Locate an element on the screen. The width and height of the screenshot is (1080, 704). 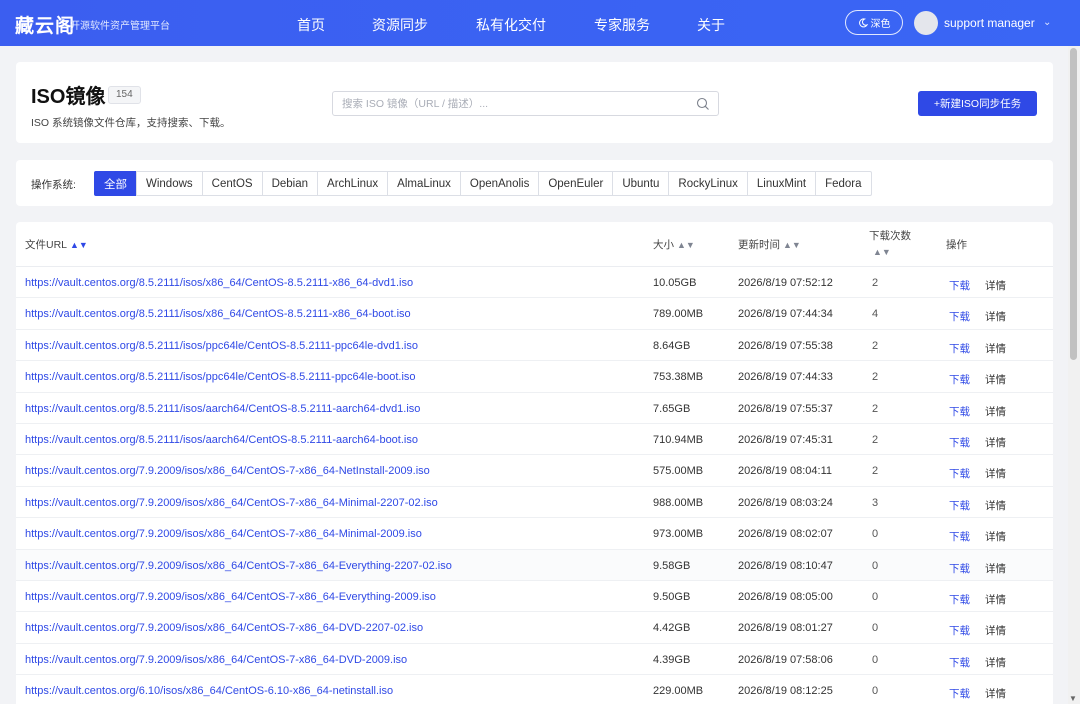
updated-time: 2026/8/19 08:02:07 is located at coordinates (785, 534).